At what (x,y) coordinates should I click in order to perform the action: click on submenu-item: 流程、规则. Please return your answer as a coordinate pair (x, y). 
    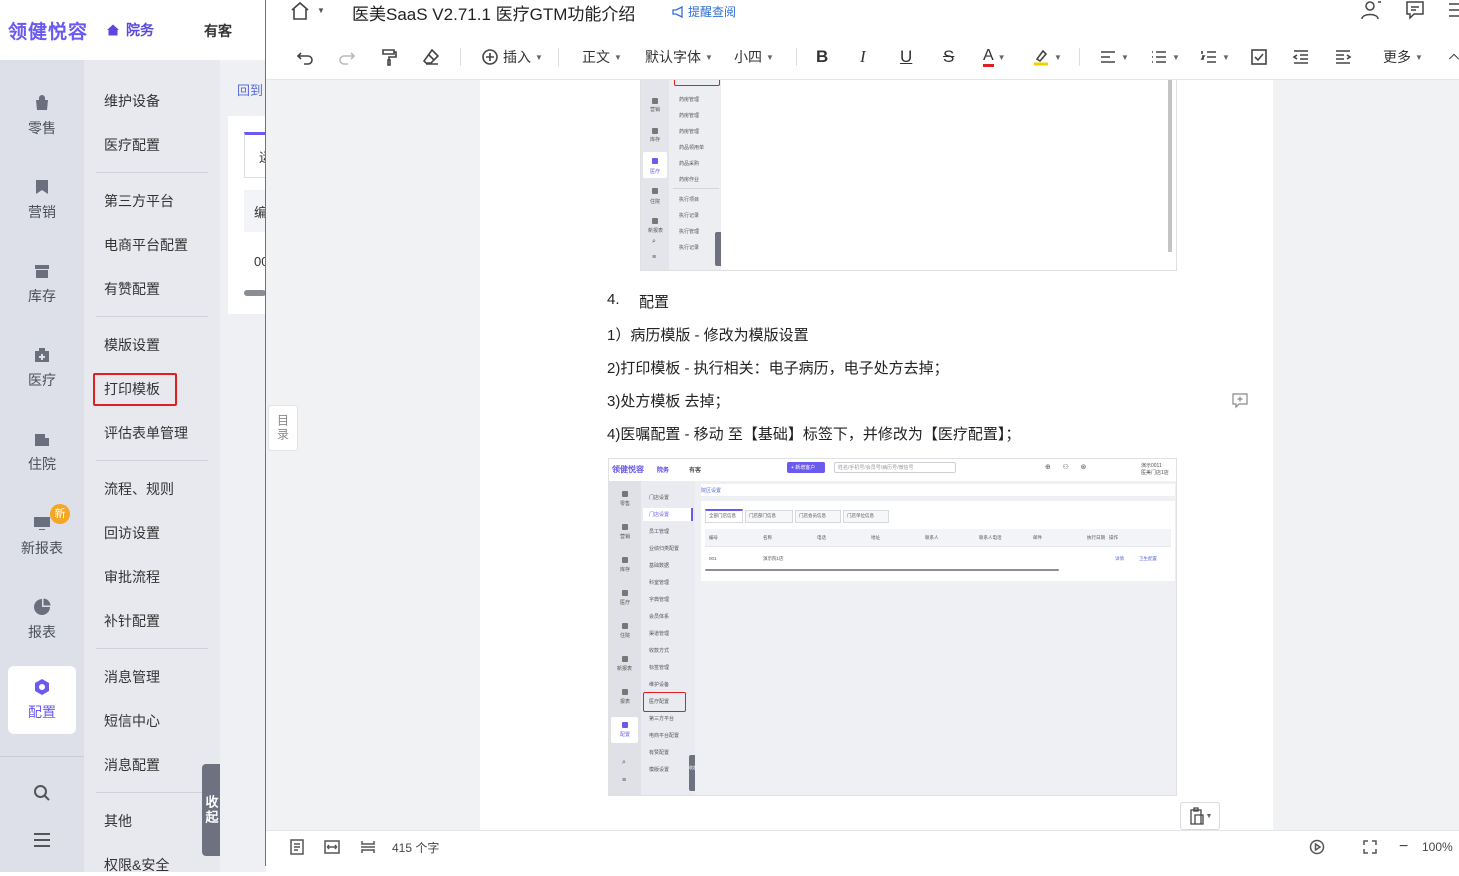
    Looking at the image, I should click on (139, 489).